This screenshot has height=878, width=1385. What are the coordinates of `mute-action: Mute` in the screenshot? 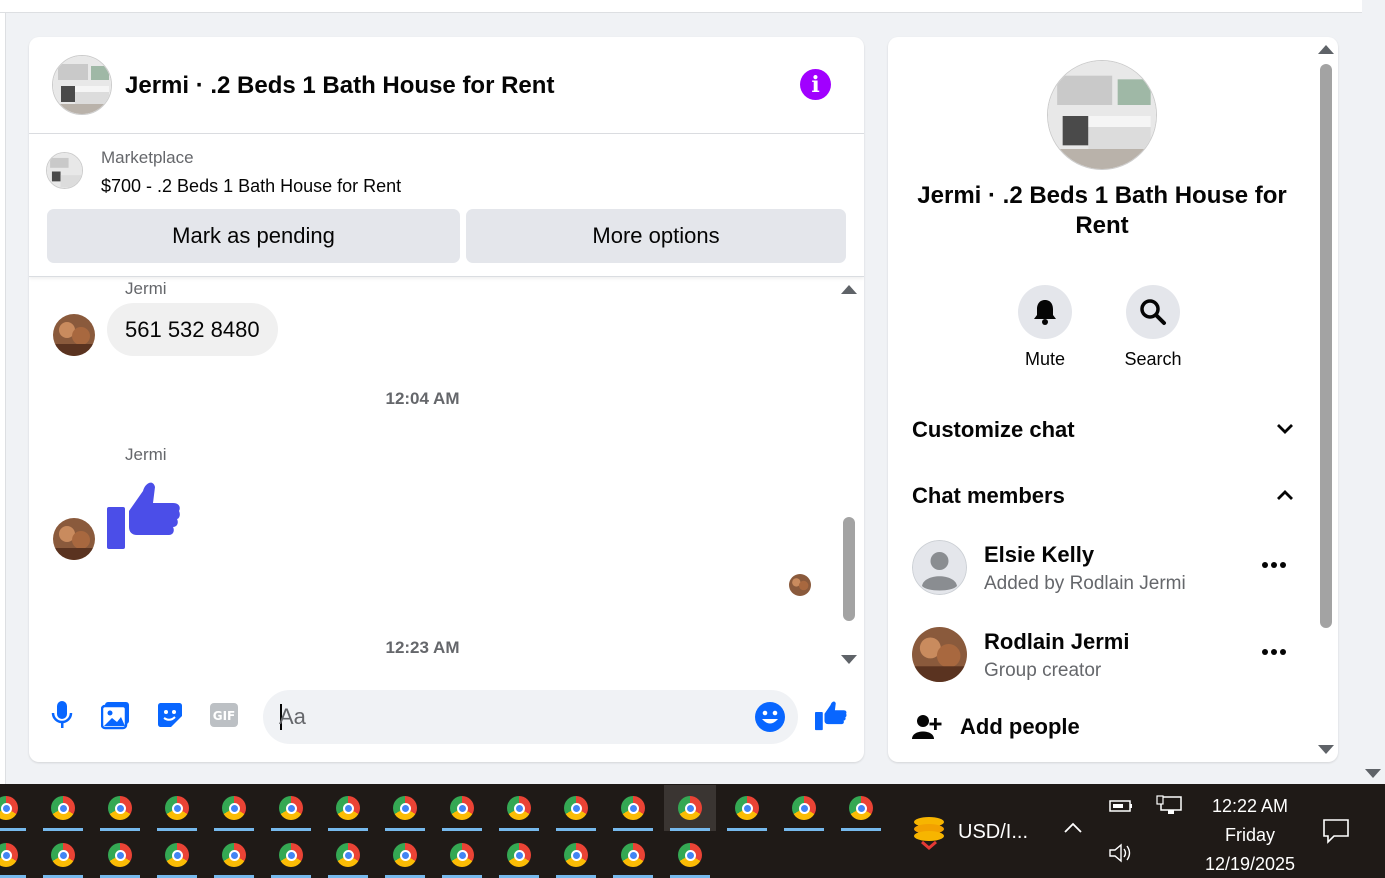 It's located at (1045, 327).